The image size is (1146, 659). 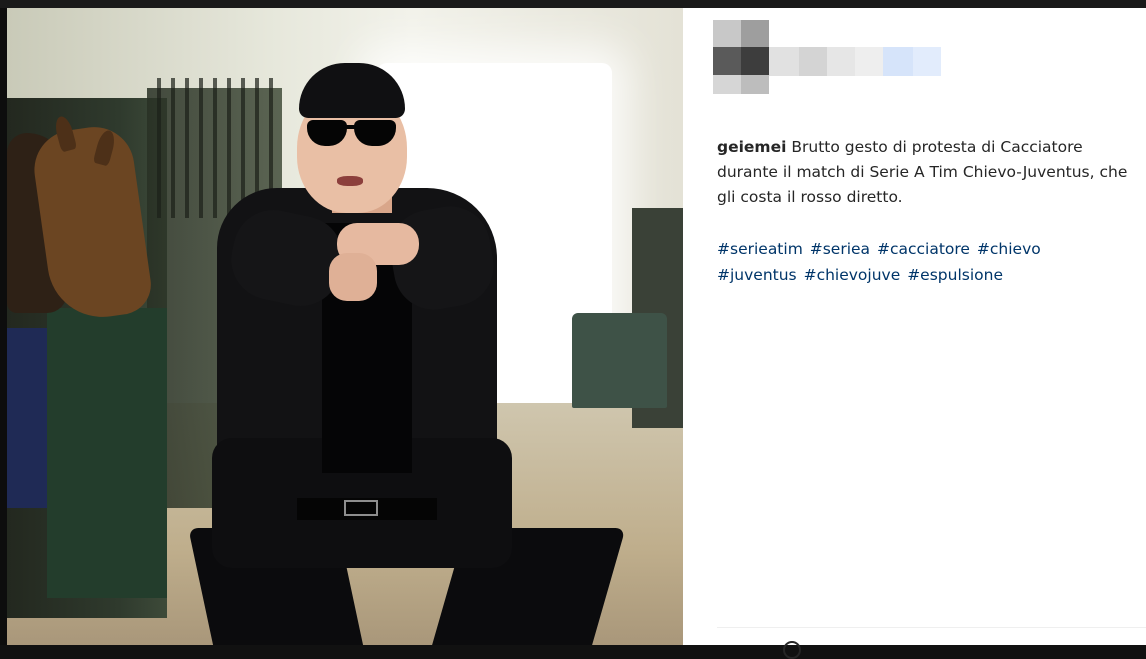 What do you see at coordinates (760, 249) in the screenshot?
I see `hashtag-link: #serieatim` at bounding box center [760, 249].